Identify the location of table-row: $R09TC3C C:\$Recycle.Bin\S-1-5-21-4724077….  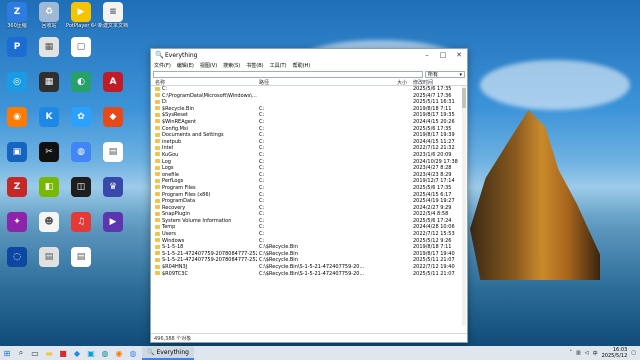
(309, 274).